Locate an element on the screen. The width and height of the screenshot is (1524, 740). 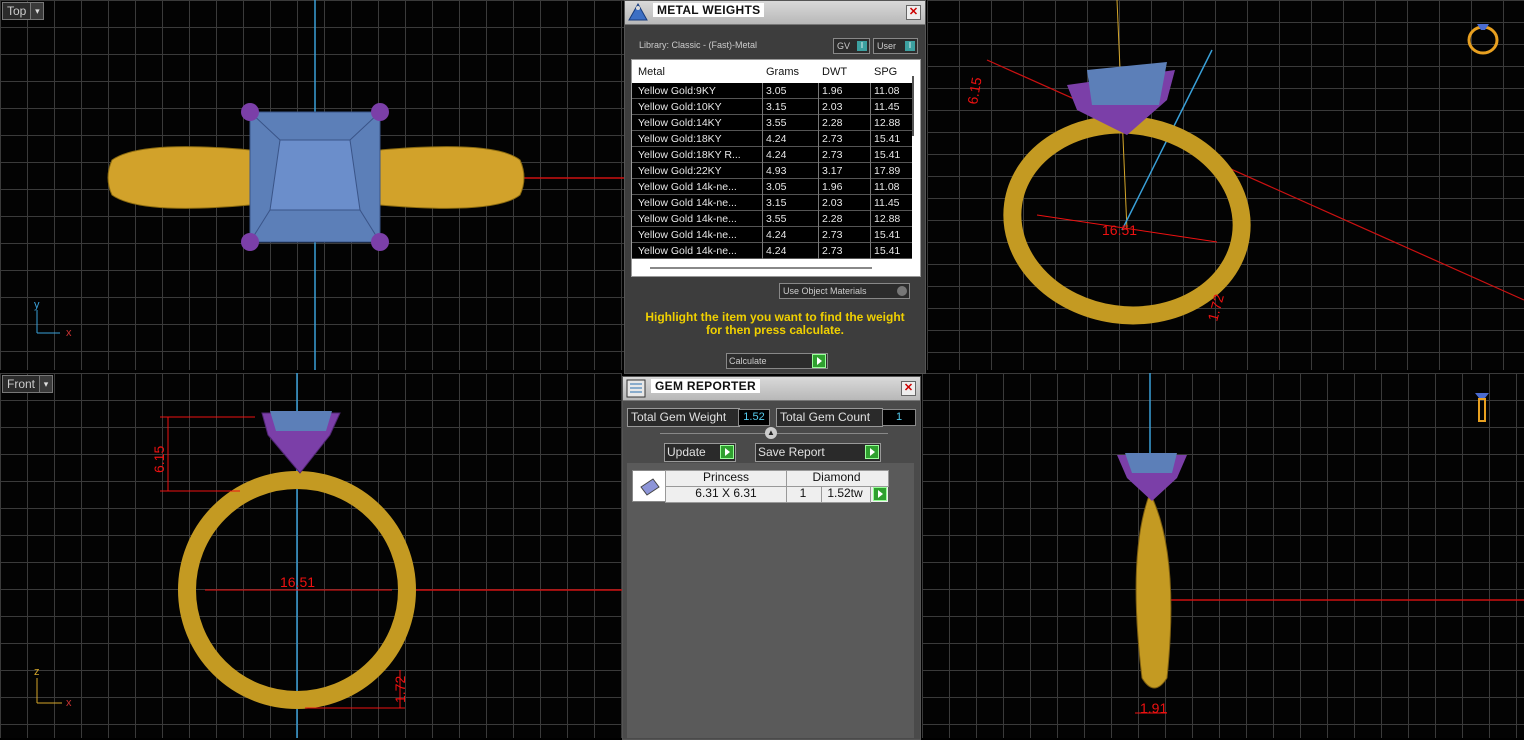
metal-row: Yellow Gold:22KY 4.93 3.17 17.89 is located at coordinates (772, 171).